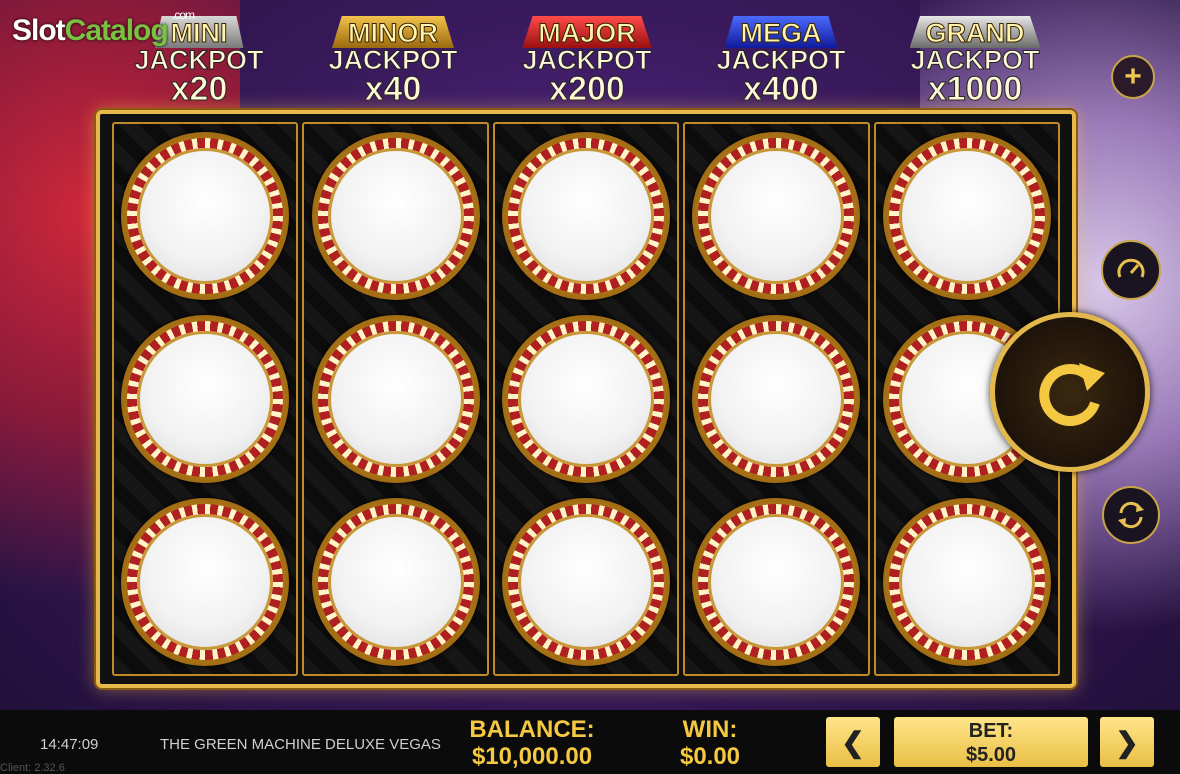 The image size is (1180, 774). I want to click on jackpot-multiplier: x1000, so click(975, 89).